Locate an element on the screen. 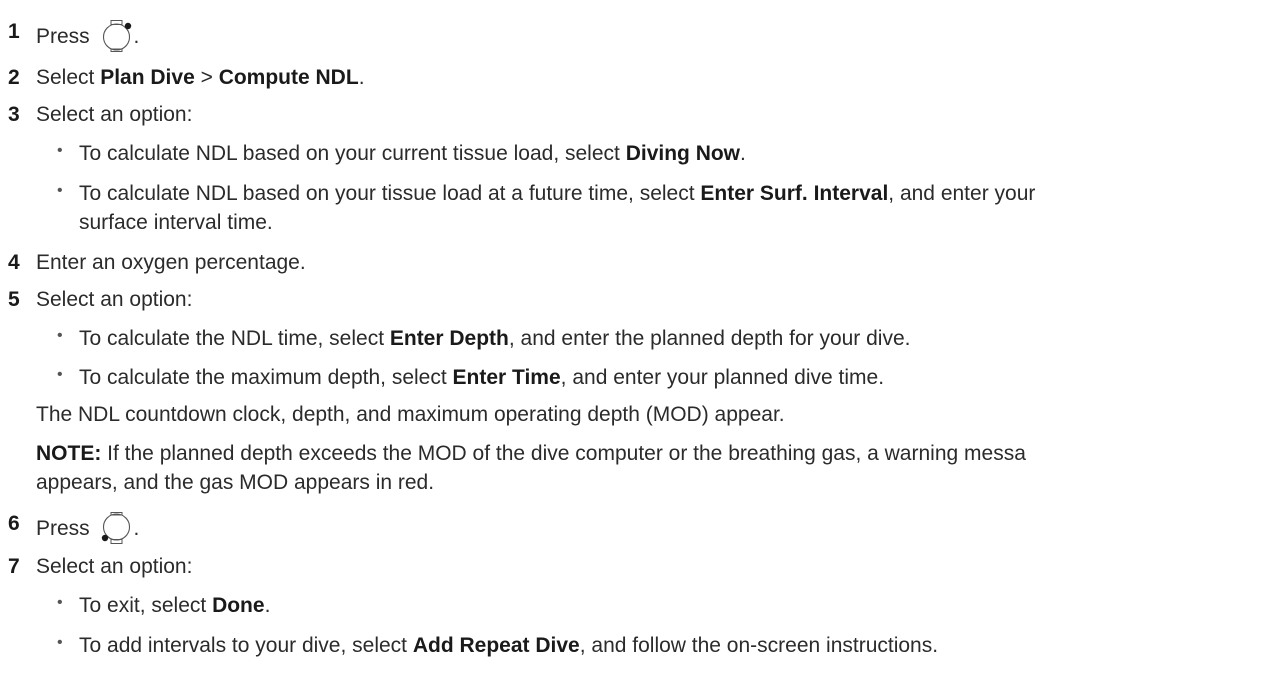 This screenshot has height=693, width=1286. text-run: To calculate the maximum depth, select is located at coordinates (266, 377).